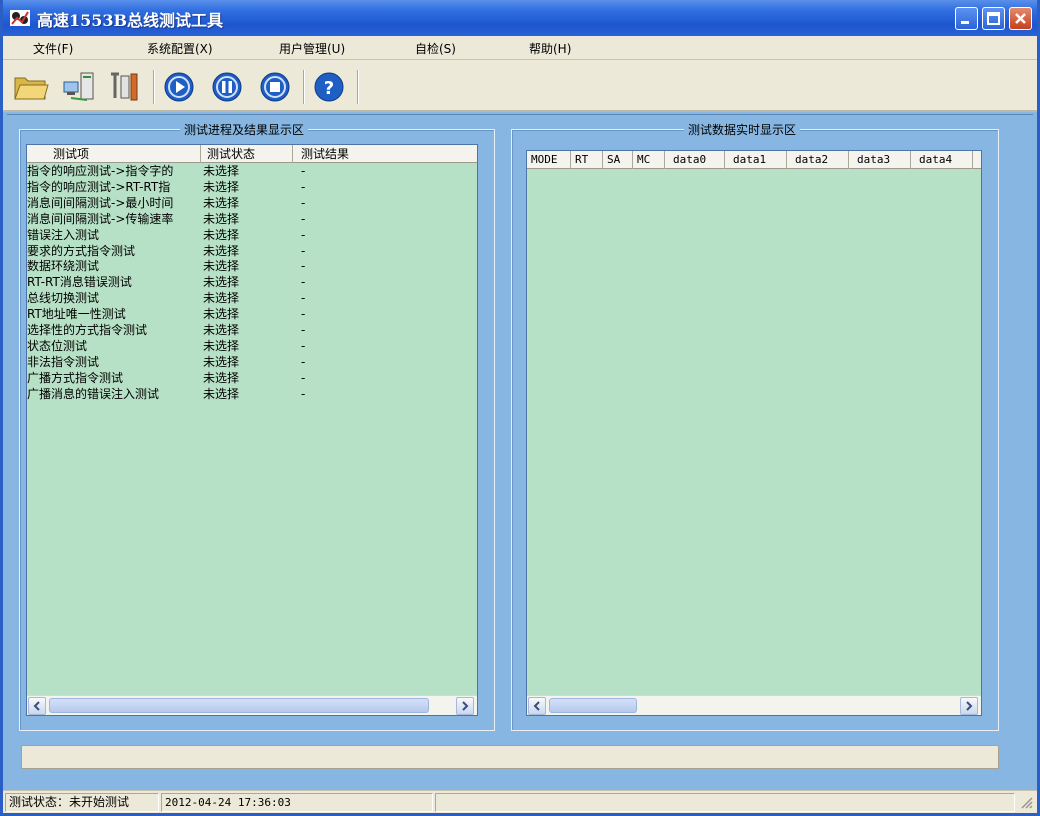 This screenshot has width=1040, height=816. What do you see at coordinates (818, 160) in the screenshot?
I see `column-header-data2: data2` at bounding box center [818, 160].